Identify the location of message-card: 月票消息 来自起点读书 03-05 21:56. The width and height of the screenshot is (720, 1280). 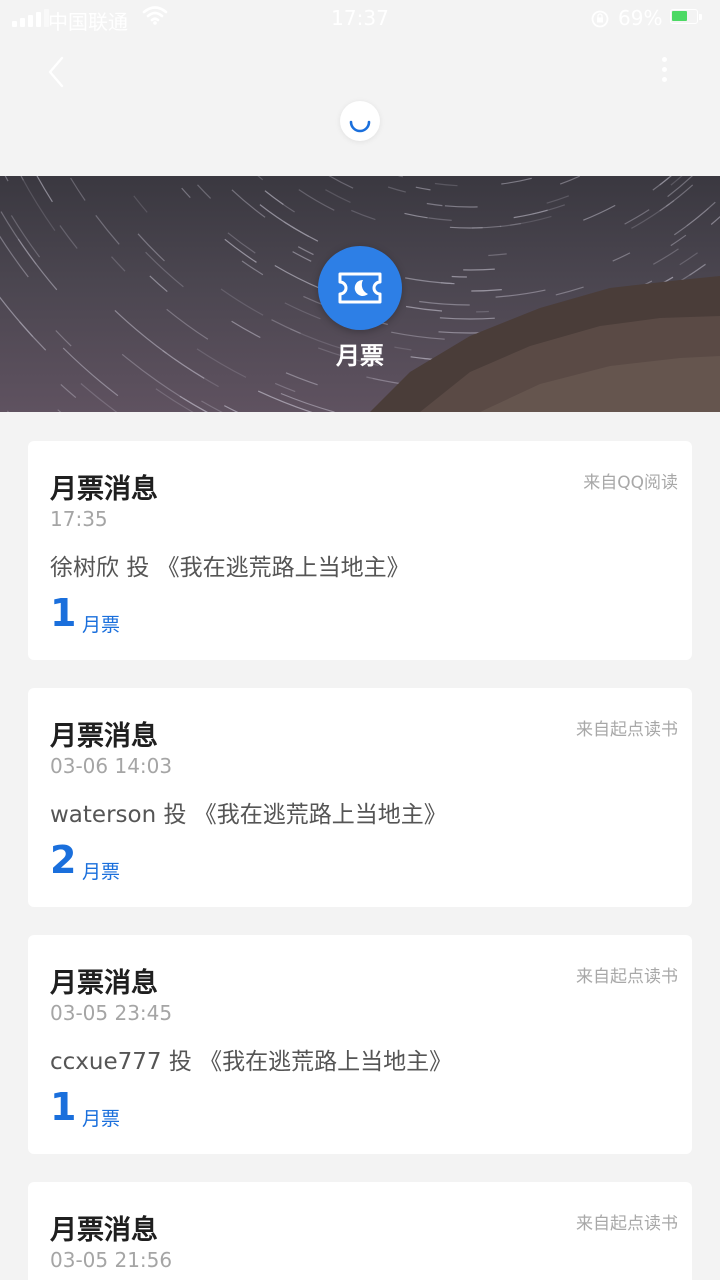
(360, 1231).